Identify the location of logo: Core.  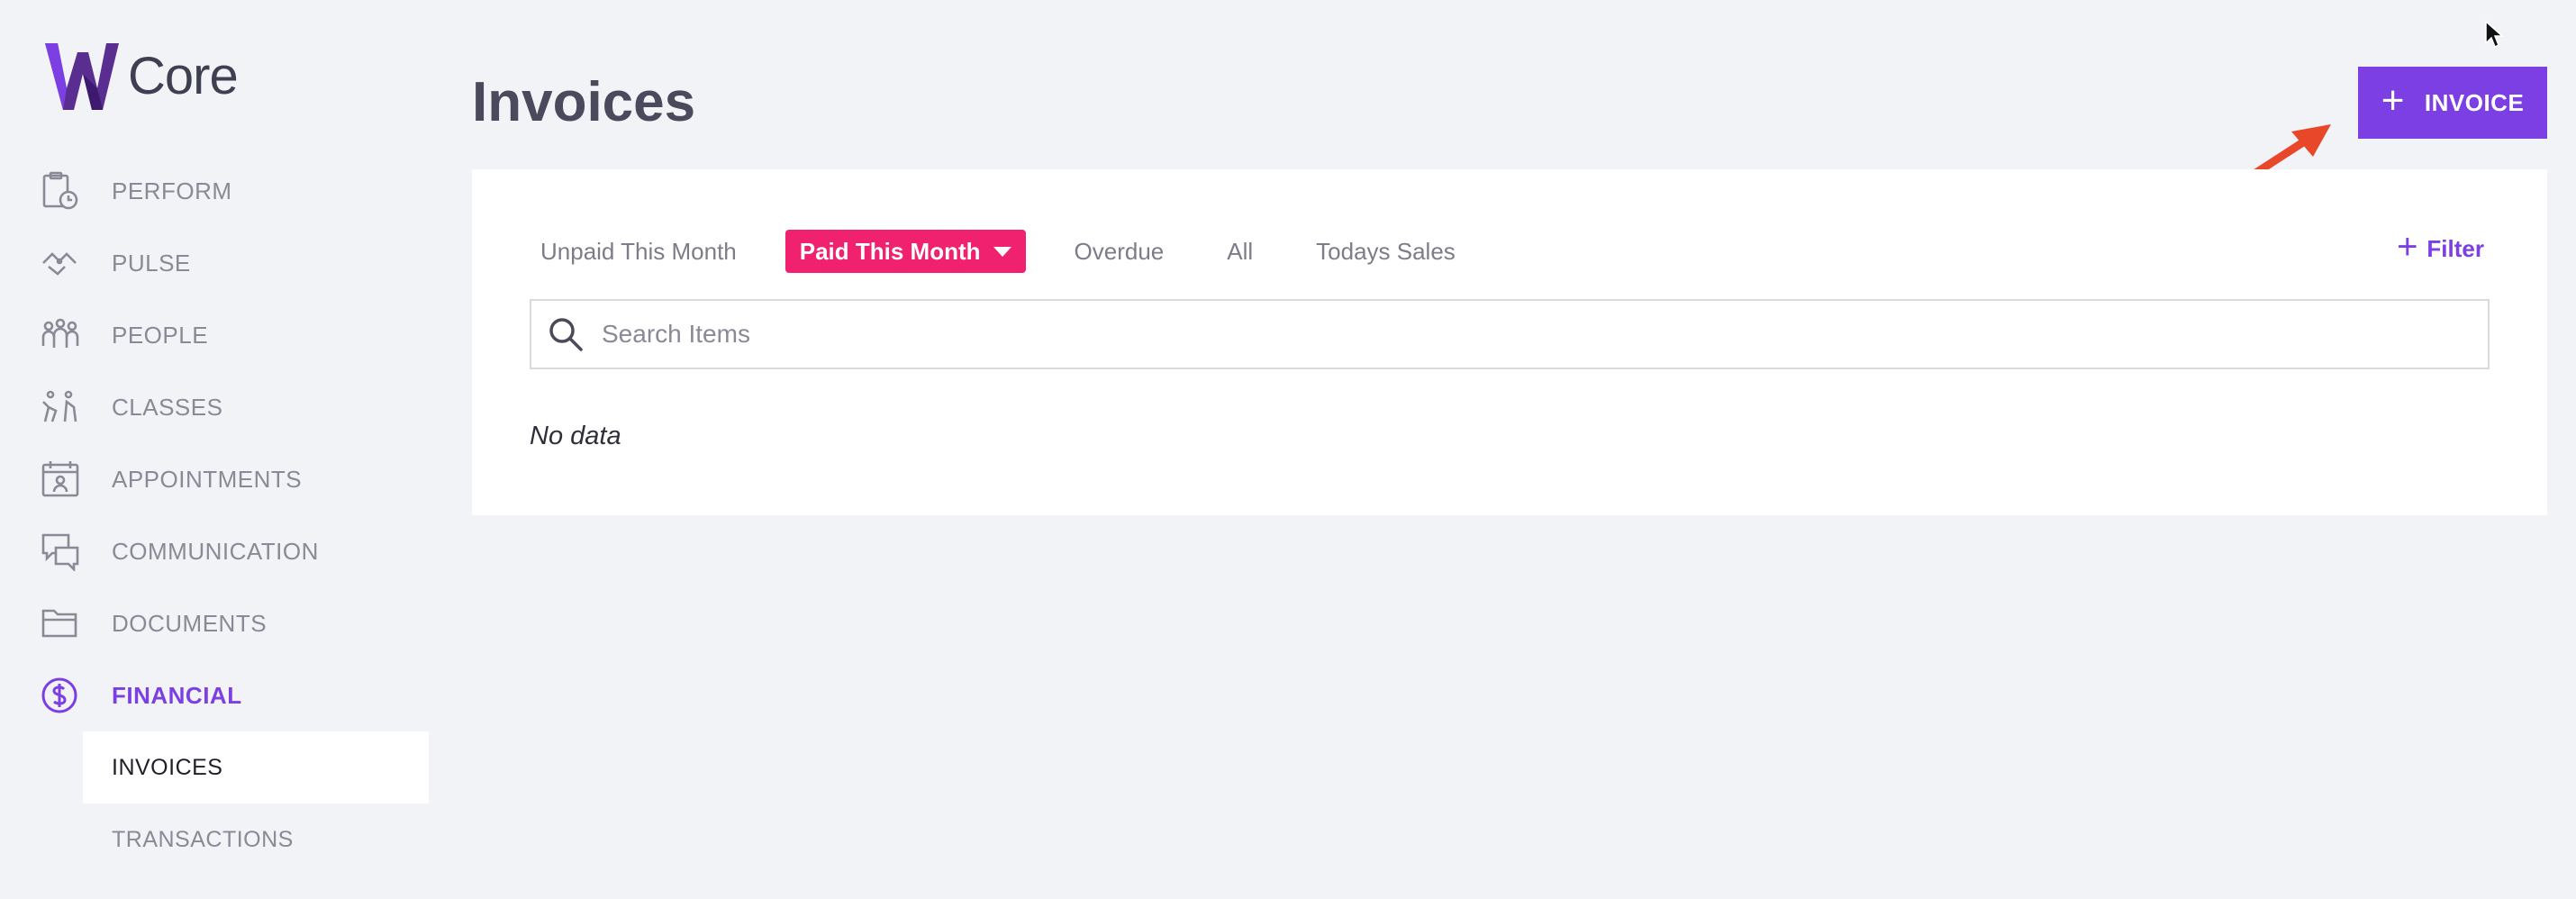
(141, 76).